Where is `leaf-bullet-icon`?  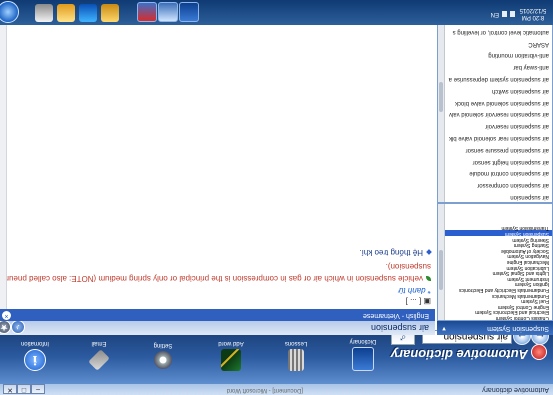
leaf-bullet-icon is located at coordinates (428, 278).